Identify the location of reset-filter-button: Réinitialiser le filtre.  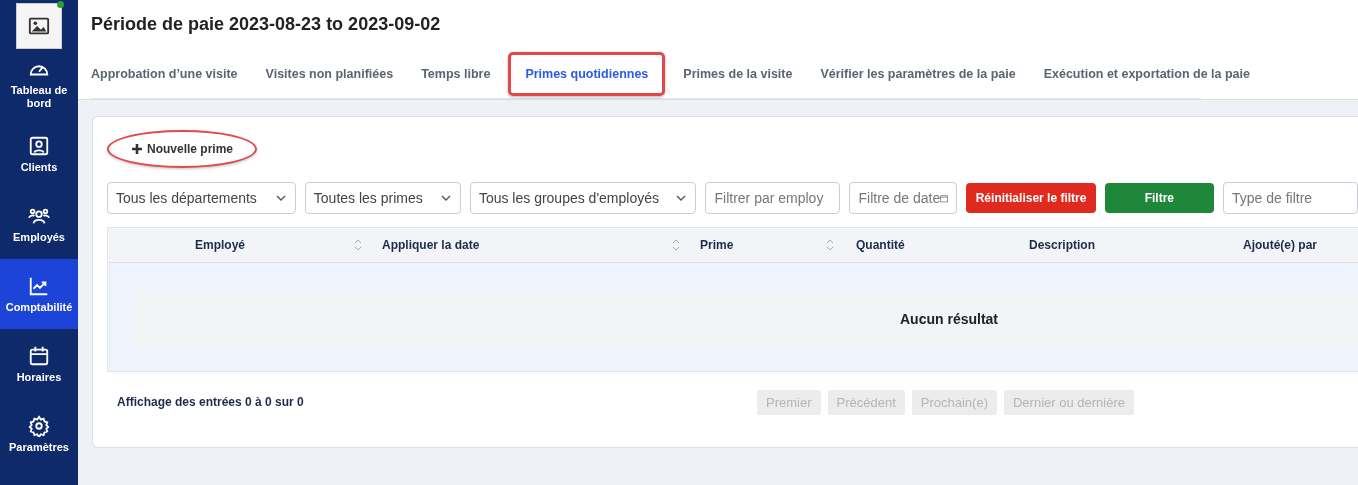
(1031, 198).